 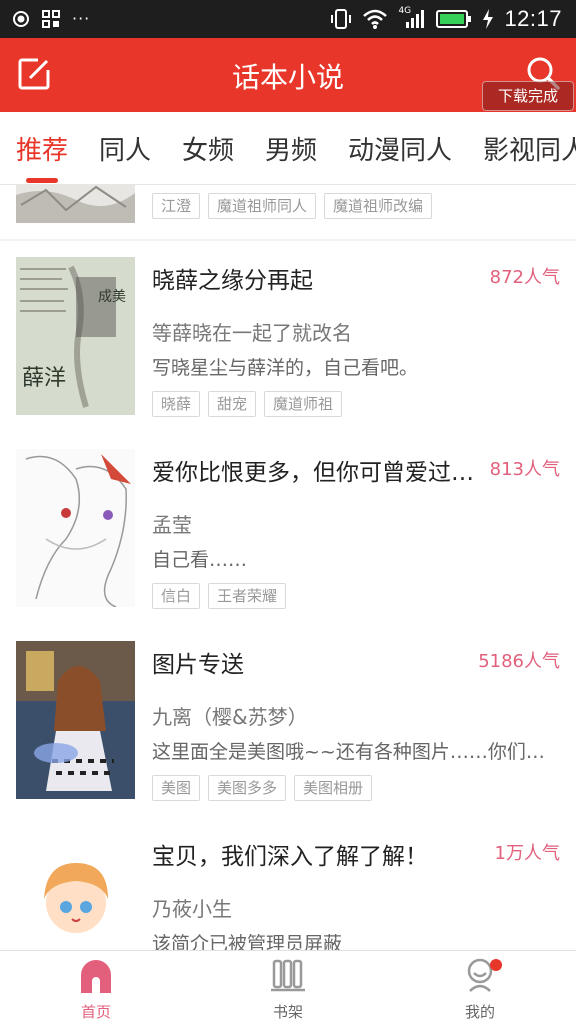 What do you see at coordinates (291, 148) in the screenshot?
I see `tab-male: 男频` at bounding box center [291, 148].